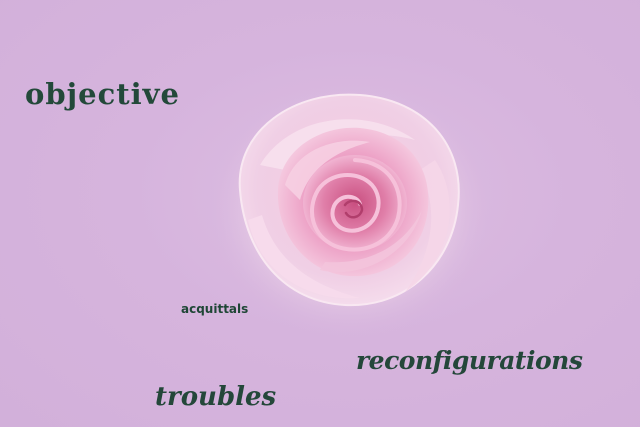 This screenshot has height=427, width=640. Describe the element at coordinates (216, 397) in the screenshot. I see `word-troubles: troubles` at that location.